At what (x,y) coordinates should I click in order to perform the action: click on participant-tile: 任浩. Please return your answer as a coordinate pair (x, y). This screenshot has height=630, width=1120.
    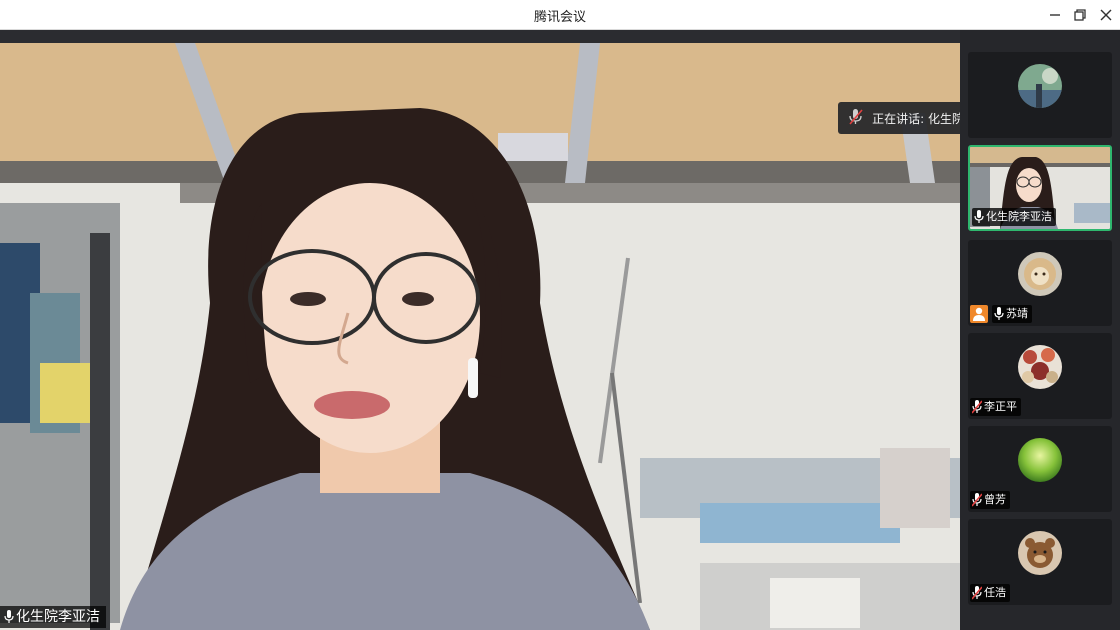
    Looking at the image, I should click on (1040, 562).